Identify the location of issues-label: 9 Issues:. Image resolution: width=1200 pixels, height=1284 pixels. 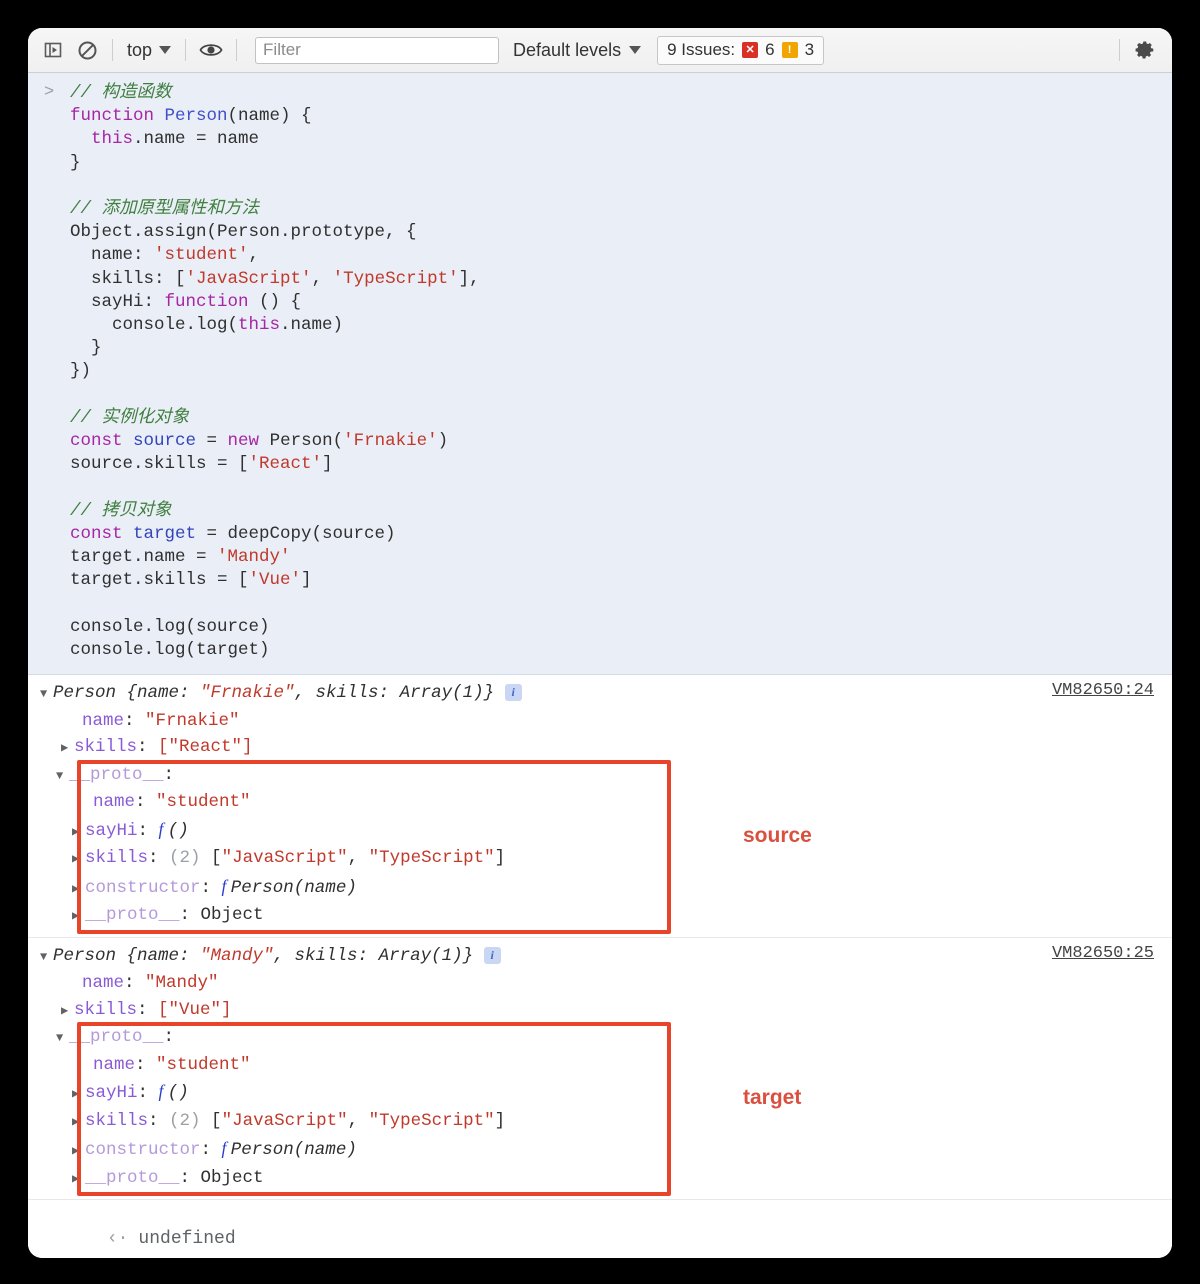
(701, 49).